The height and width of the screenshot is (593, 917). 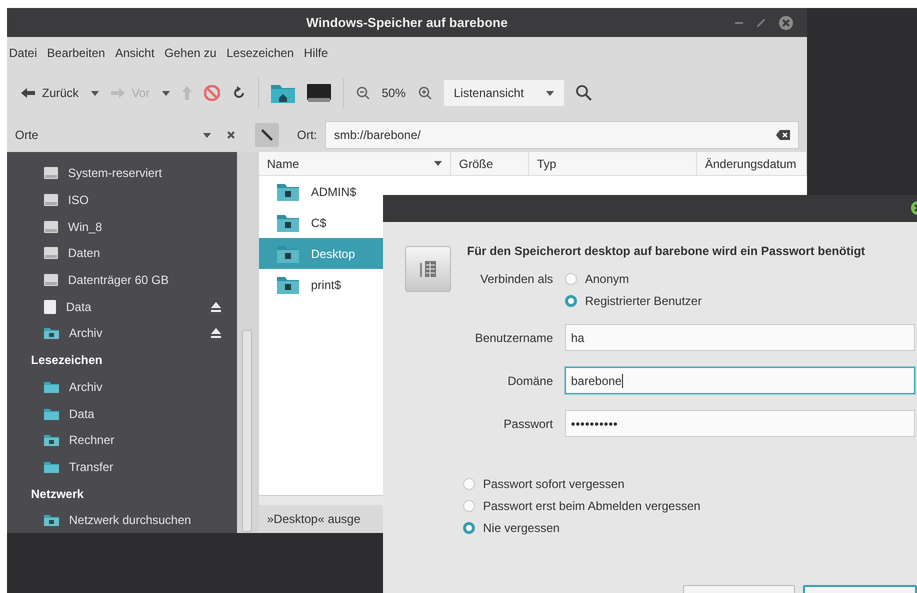 I want to click on location-label: Ort:, so click(x=307, y=135).